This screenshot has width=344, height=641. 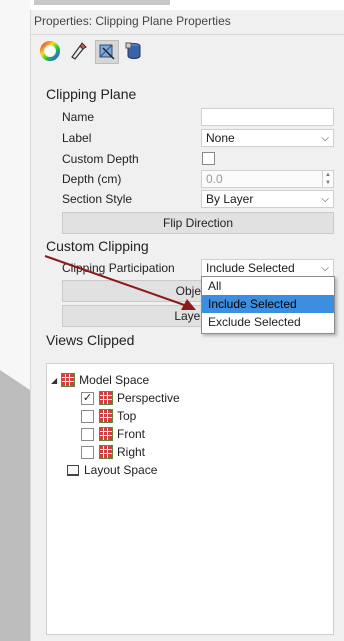 What do you see at coordinates (87, 434) in the screenshot?
I see `front-checkbox` at bounding box center [87, 434].